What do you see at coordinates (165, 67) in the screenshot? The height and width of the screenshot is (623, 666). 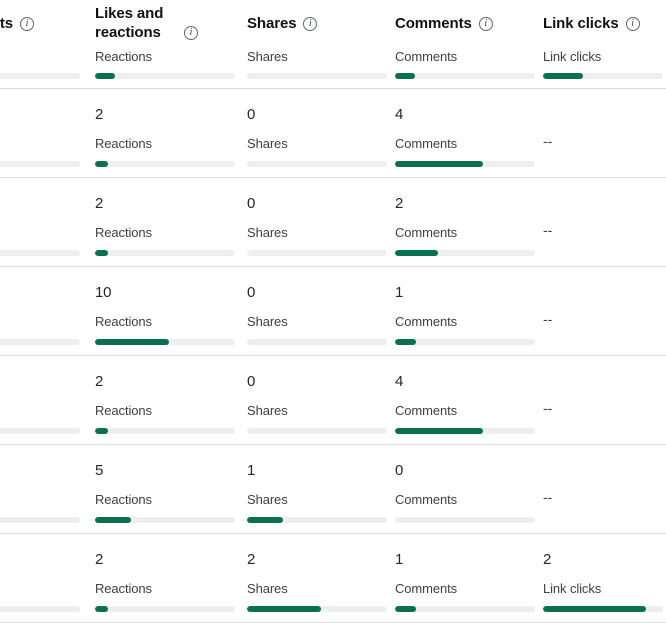 I see `cell-reactions: Reactions` at bounding box center [165, 67].